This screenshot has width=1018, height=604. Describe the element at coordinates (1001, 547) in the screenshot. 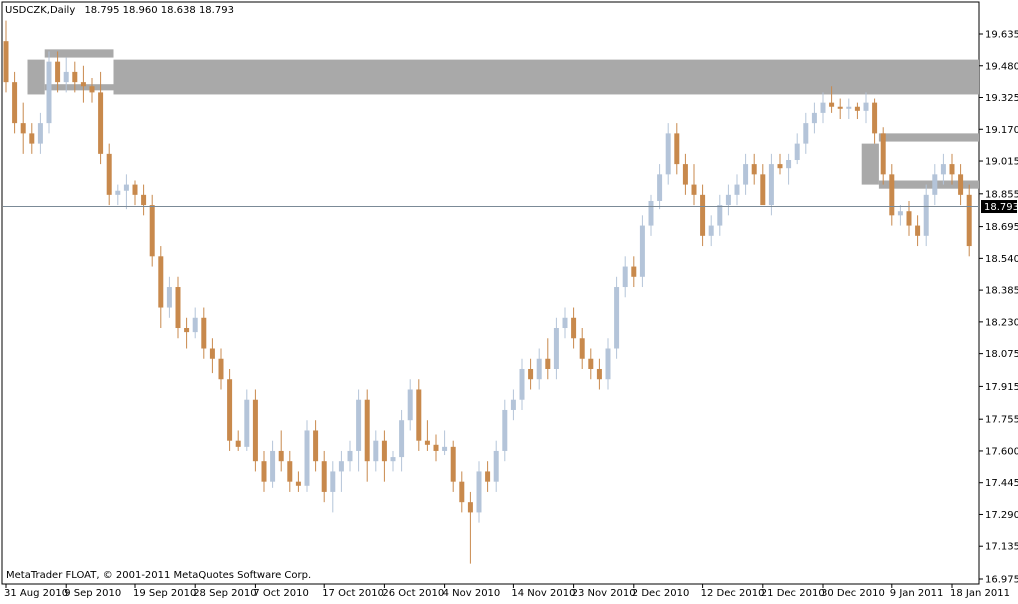

I see `y-tick-label: 17.135` at that location.